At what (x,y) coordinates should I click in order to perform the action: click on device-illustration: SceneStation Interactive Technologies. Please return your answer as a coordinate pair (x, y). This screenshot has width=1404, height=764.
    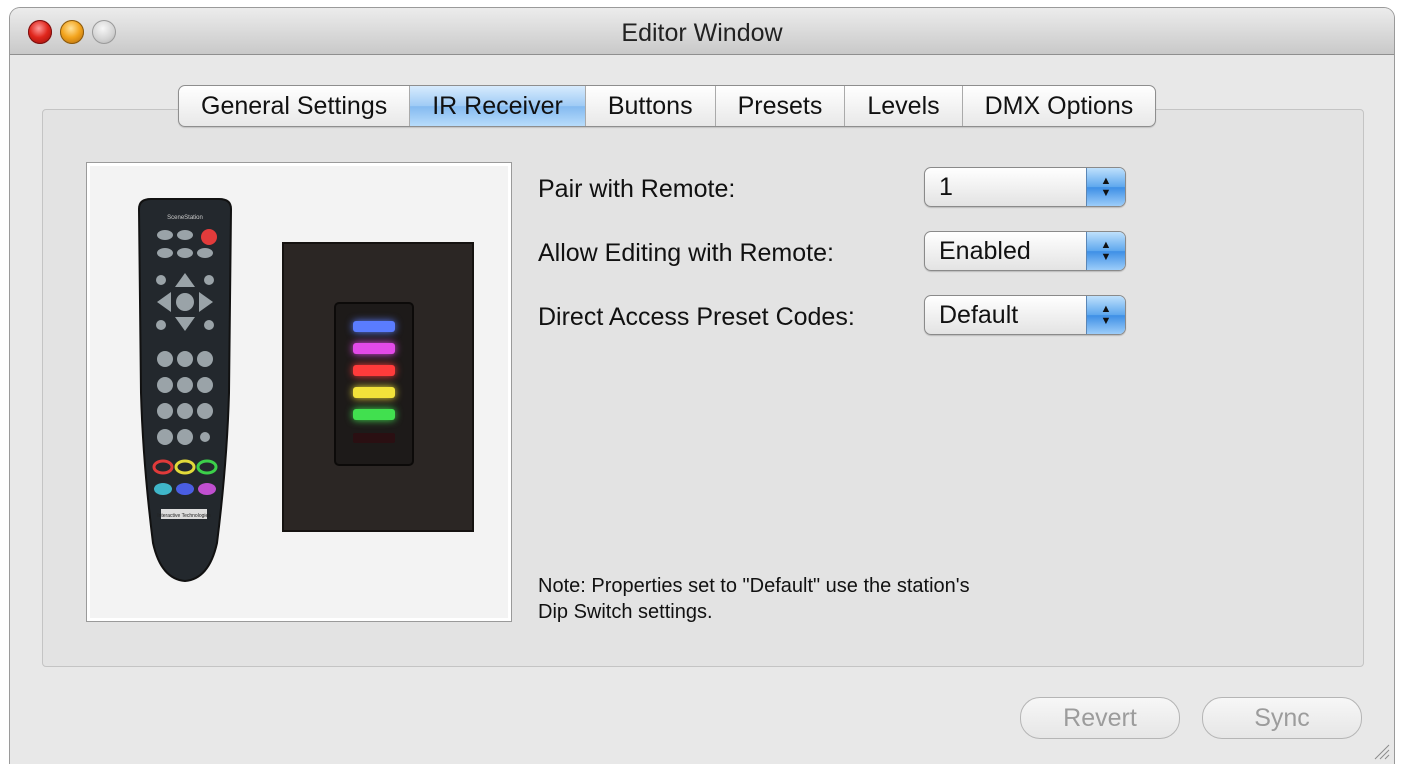
    Looking at the image, I should click on (305, 390).